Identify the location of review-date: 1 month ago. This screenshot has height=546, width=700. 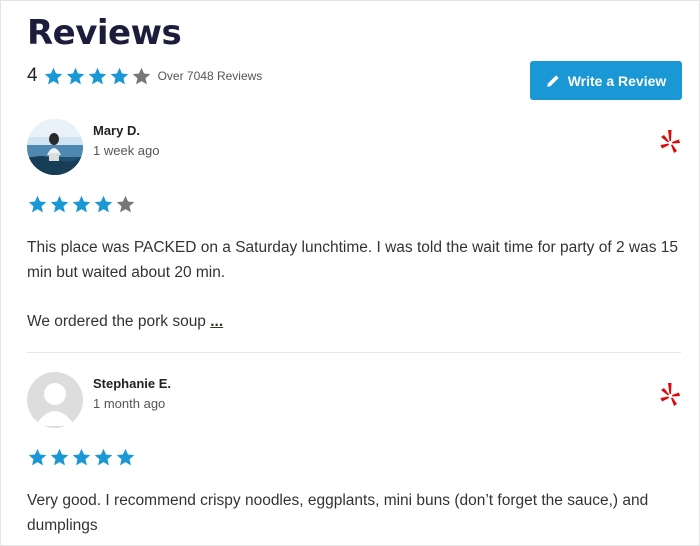
(129, 403).